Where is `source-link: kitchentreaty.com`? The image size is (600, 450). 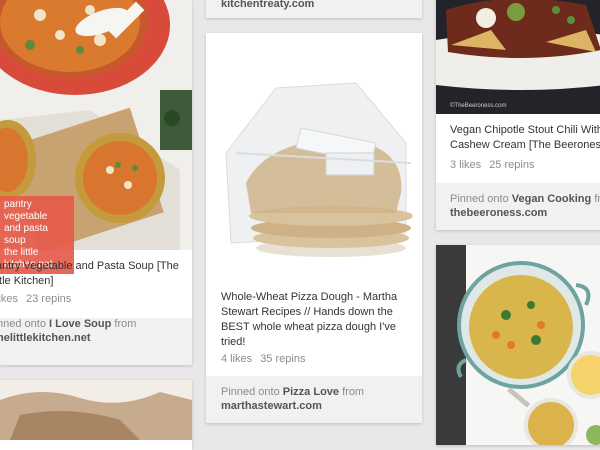
source-link: kitchentreaty.com is located at coordinates (314, 5).